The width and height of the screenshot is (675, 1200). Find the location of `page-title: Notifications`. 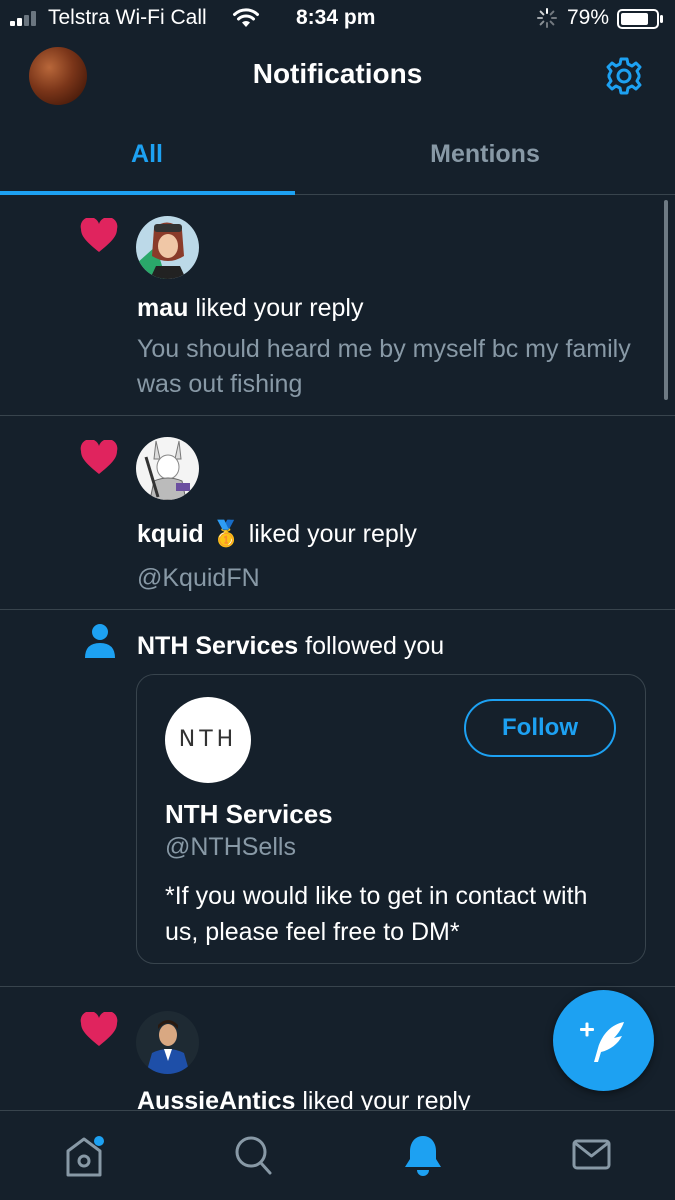

page-title: Notifications is located at coordinates (337, 73).